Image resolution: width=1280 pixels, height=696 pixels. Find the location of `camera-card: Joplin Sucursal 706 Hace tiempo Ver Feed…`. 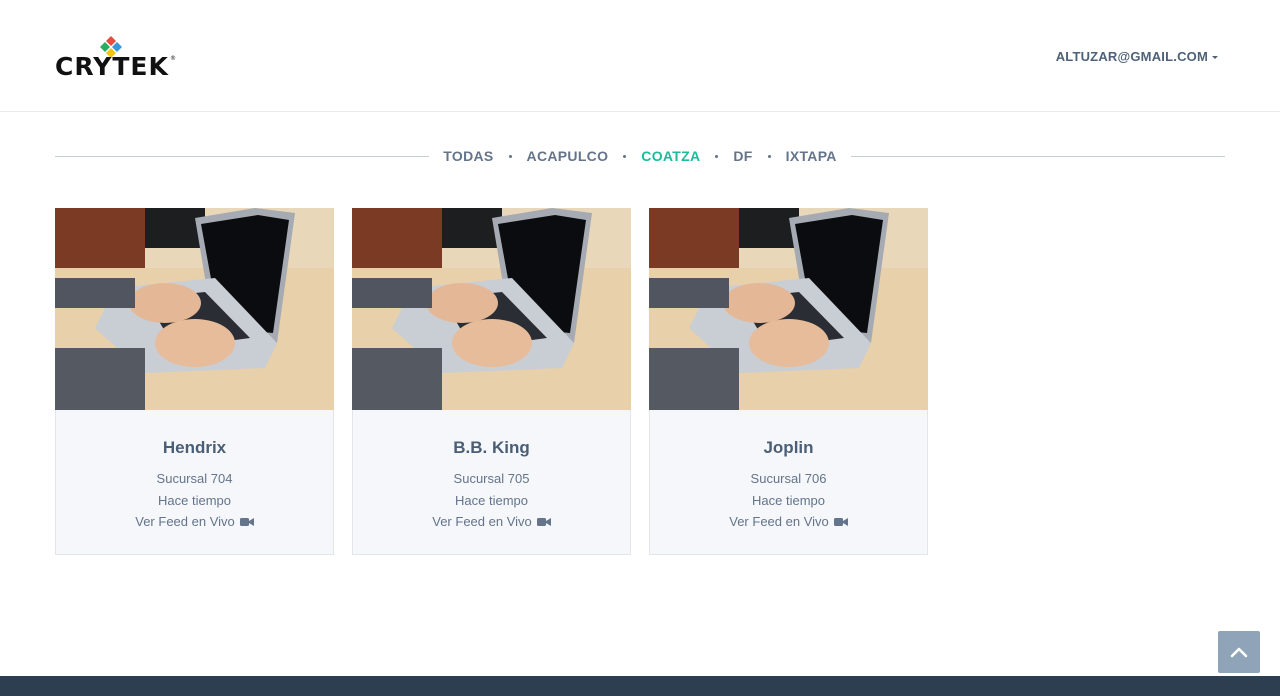

camera-card: Joplin Sucursal 706 Hace tiempo Ver Feed… is located at coordinates (788, 381).